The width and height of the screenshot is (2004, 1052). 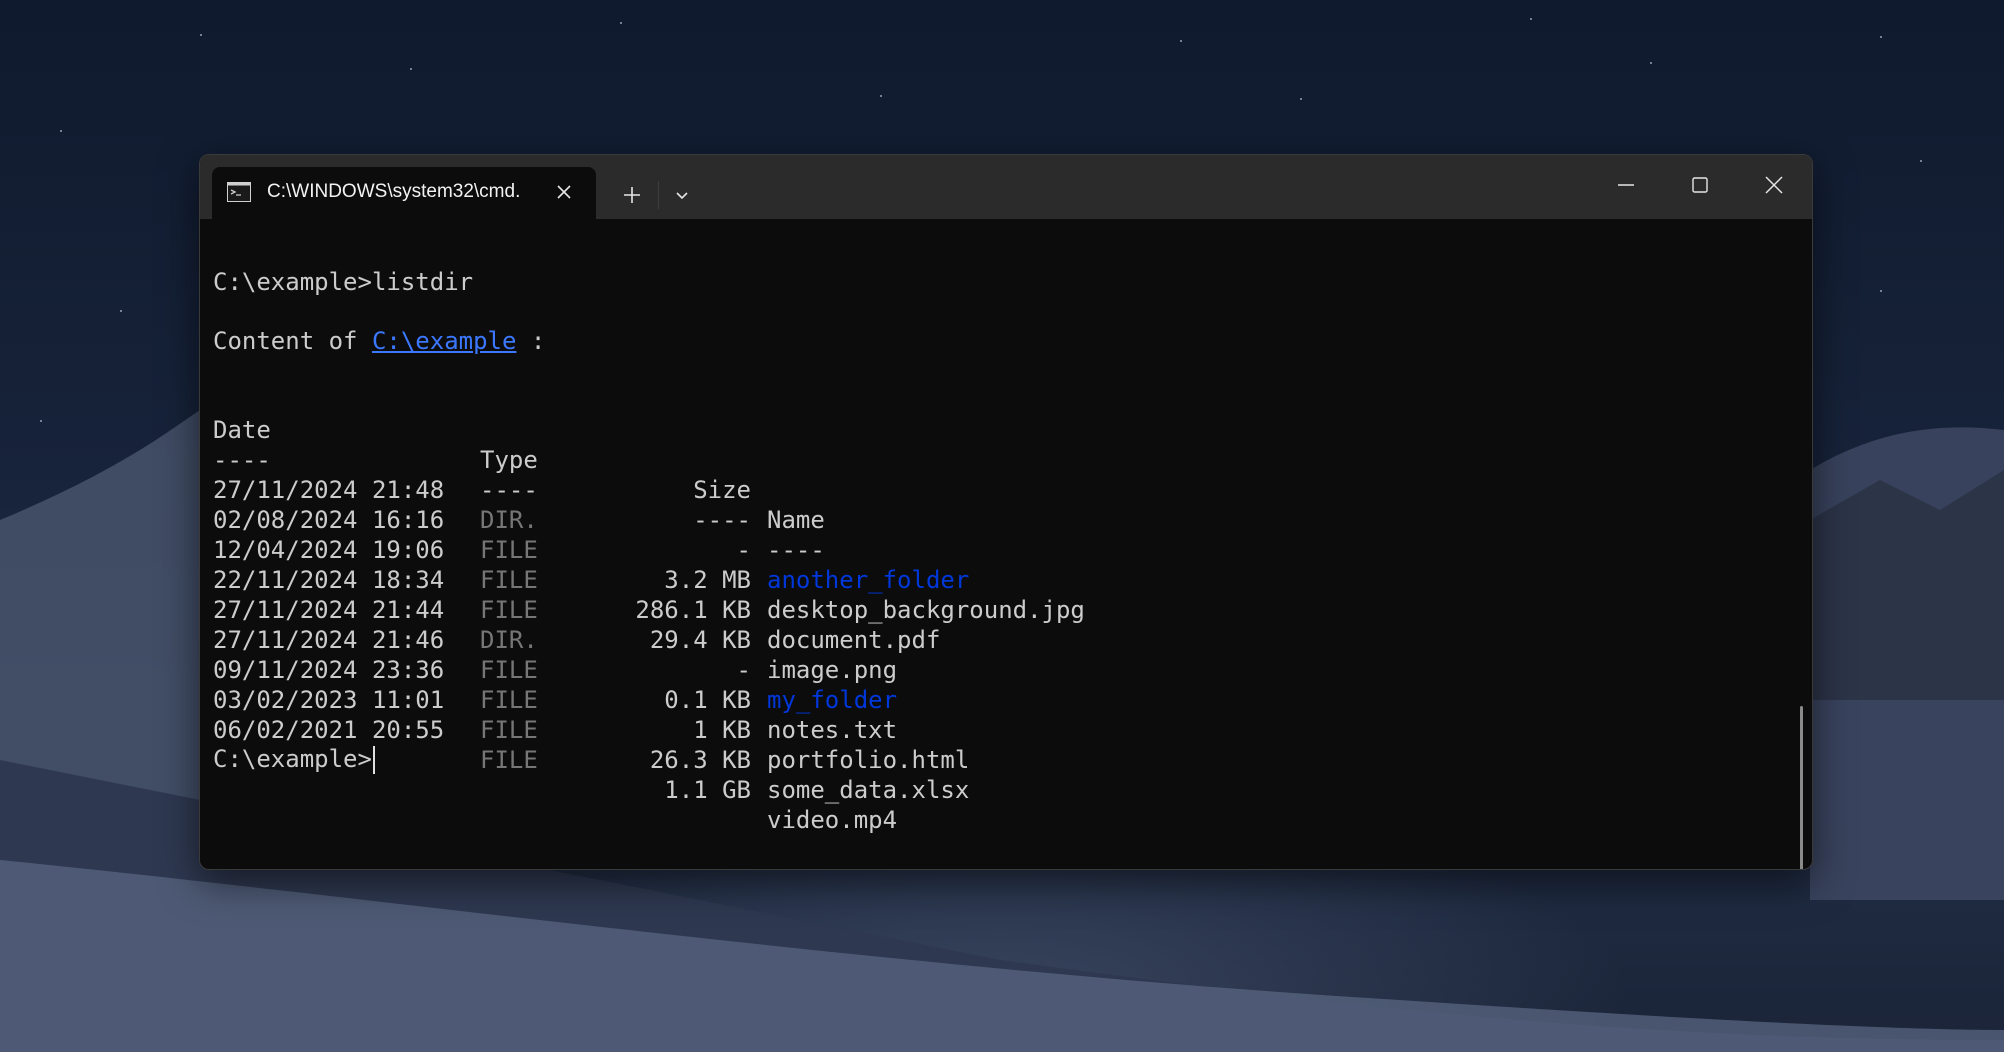 What do you see at coordinates (707, 580) in the screenshot?
I see `row-size: 3.2 MB` at bounding box center [707, 580].